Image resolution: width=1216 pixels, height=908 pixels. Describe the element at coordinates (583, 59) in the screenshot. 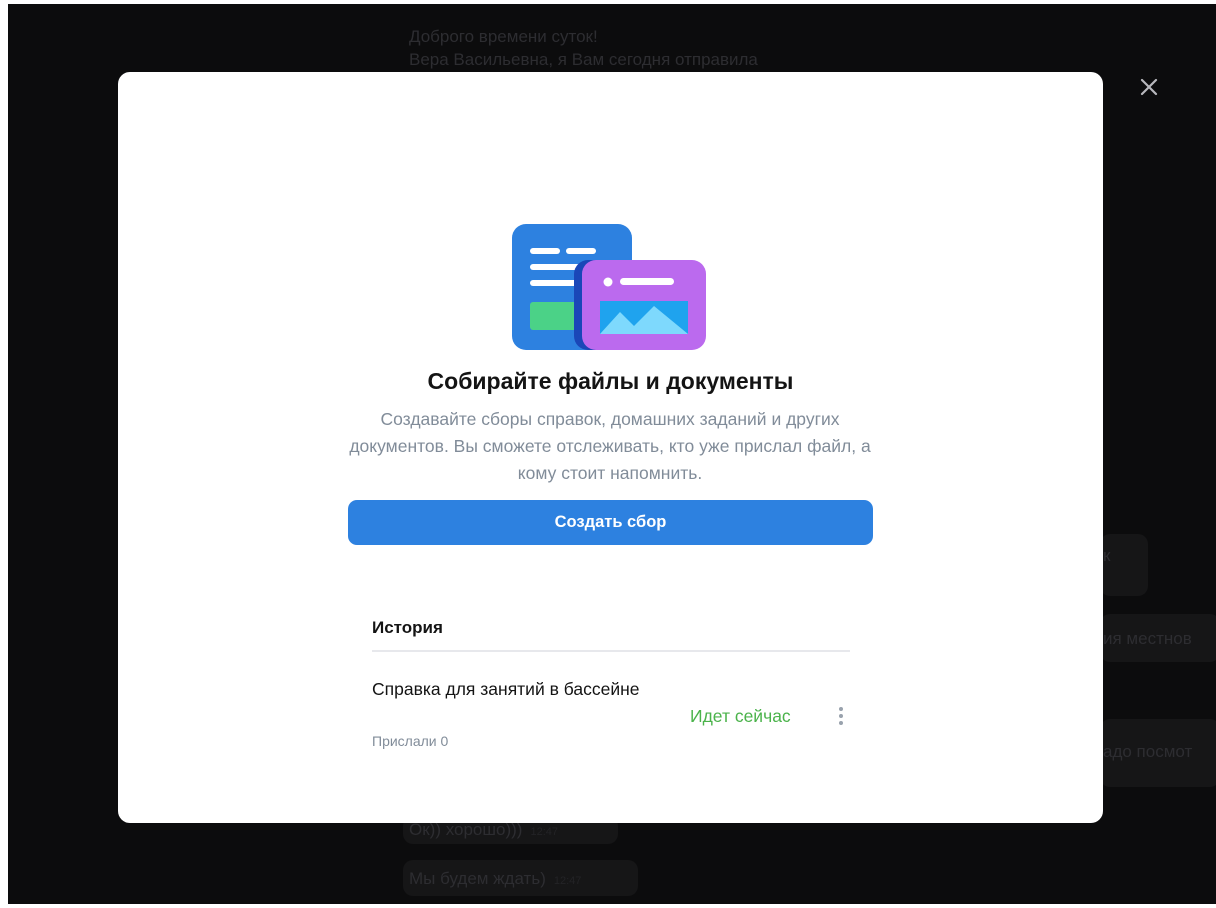

I see `chat-message: Вера Васильевна, я Вам сегодня отправила` at that location.